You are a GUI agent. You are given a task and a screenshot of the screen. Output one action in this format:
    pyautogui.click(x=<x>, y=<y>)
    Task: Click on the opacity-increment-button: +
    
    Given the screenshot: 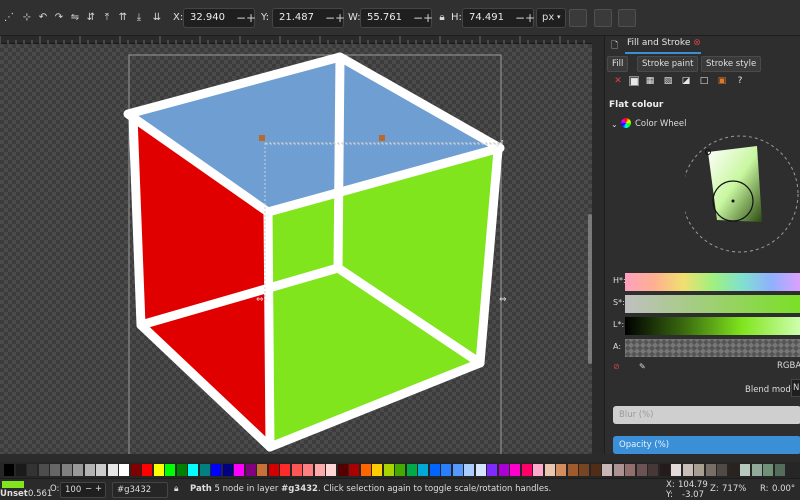 What is the action you would take?
    pyautogui.click(x=98, y=489)
    